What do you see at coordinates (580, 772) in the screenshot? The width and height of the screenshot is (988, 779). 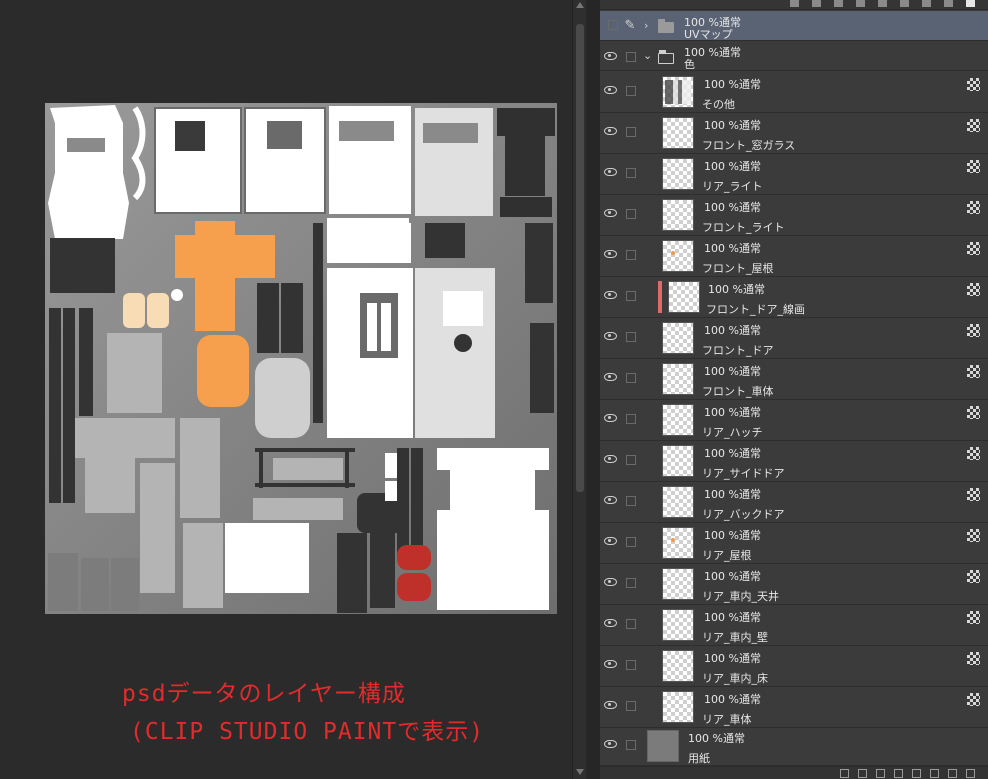 I see `scroll-down-arrow-icon` at bounding box center [580, 772].